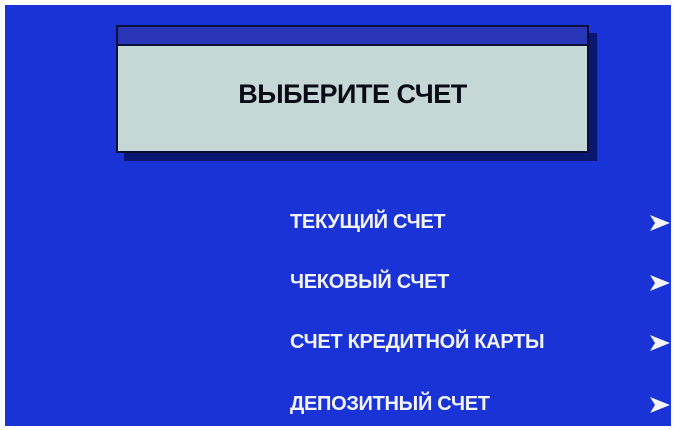  I want to click on menu-item-current-account: ТЕКУЩИЙ СЧЕТ, so click(480, 223).